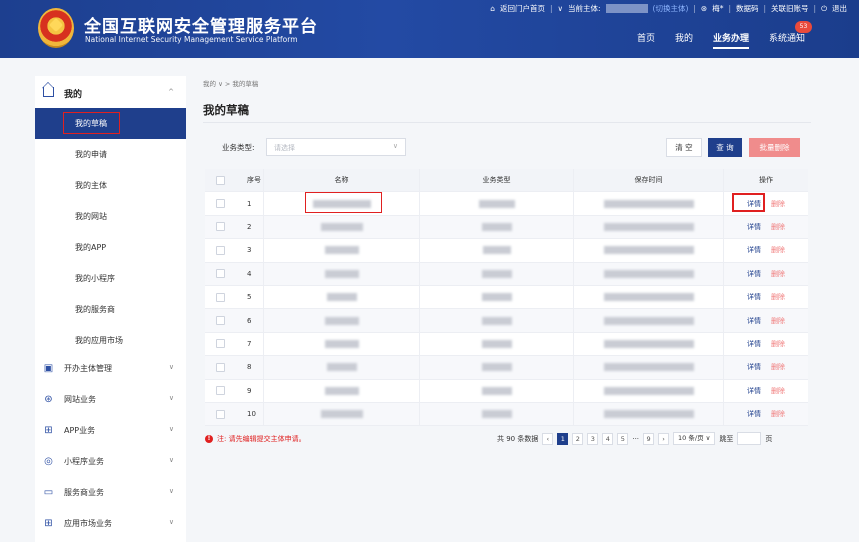 The image size is (859, 542). I want to click on sidebar-group-app-market-business: ⊞ 应用市场业务 ∨, so click(110, 523).